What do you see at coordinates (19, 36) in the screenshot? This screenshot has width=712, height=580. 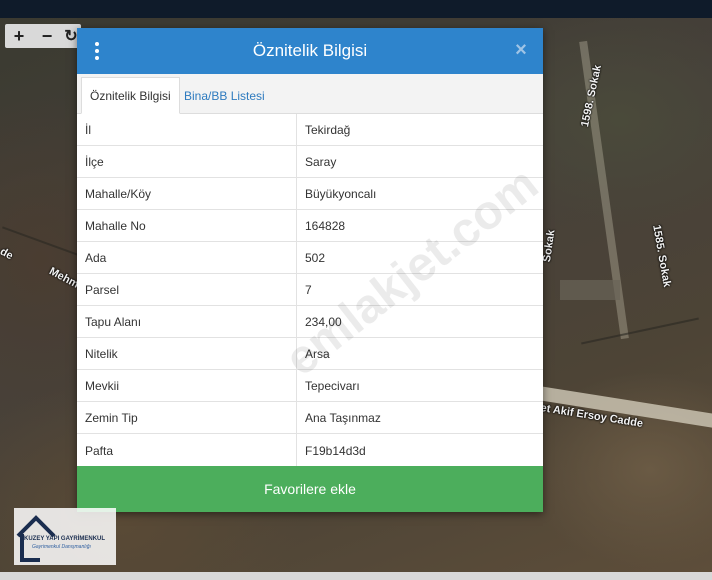 I see `zoom-in-button: +` at bounding box center [19, 36].